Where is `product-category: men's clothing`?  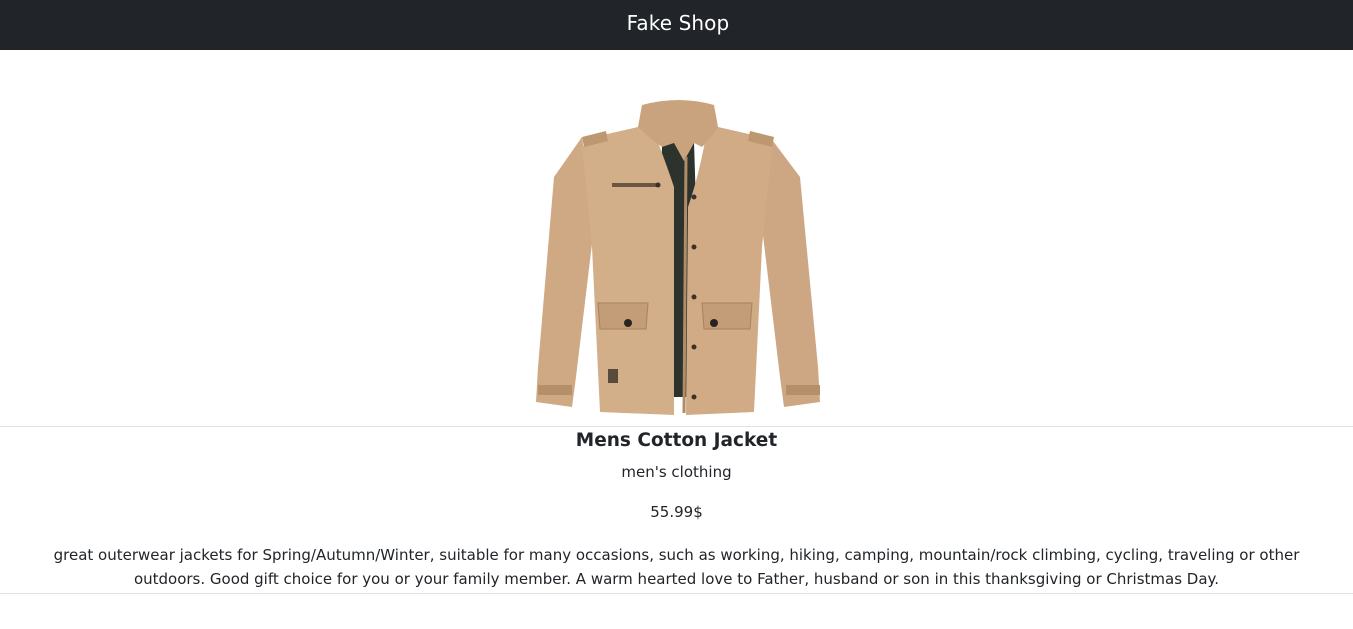 product-category: men's clothing is located at coordinates (676, 472).